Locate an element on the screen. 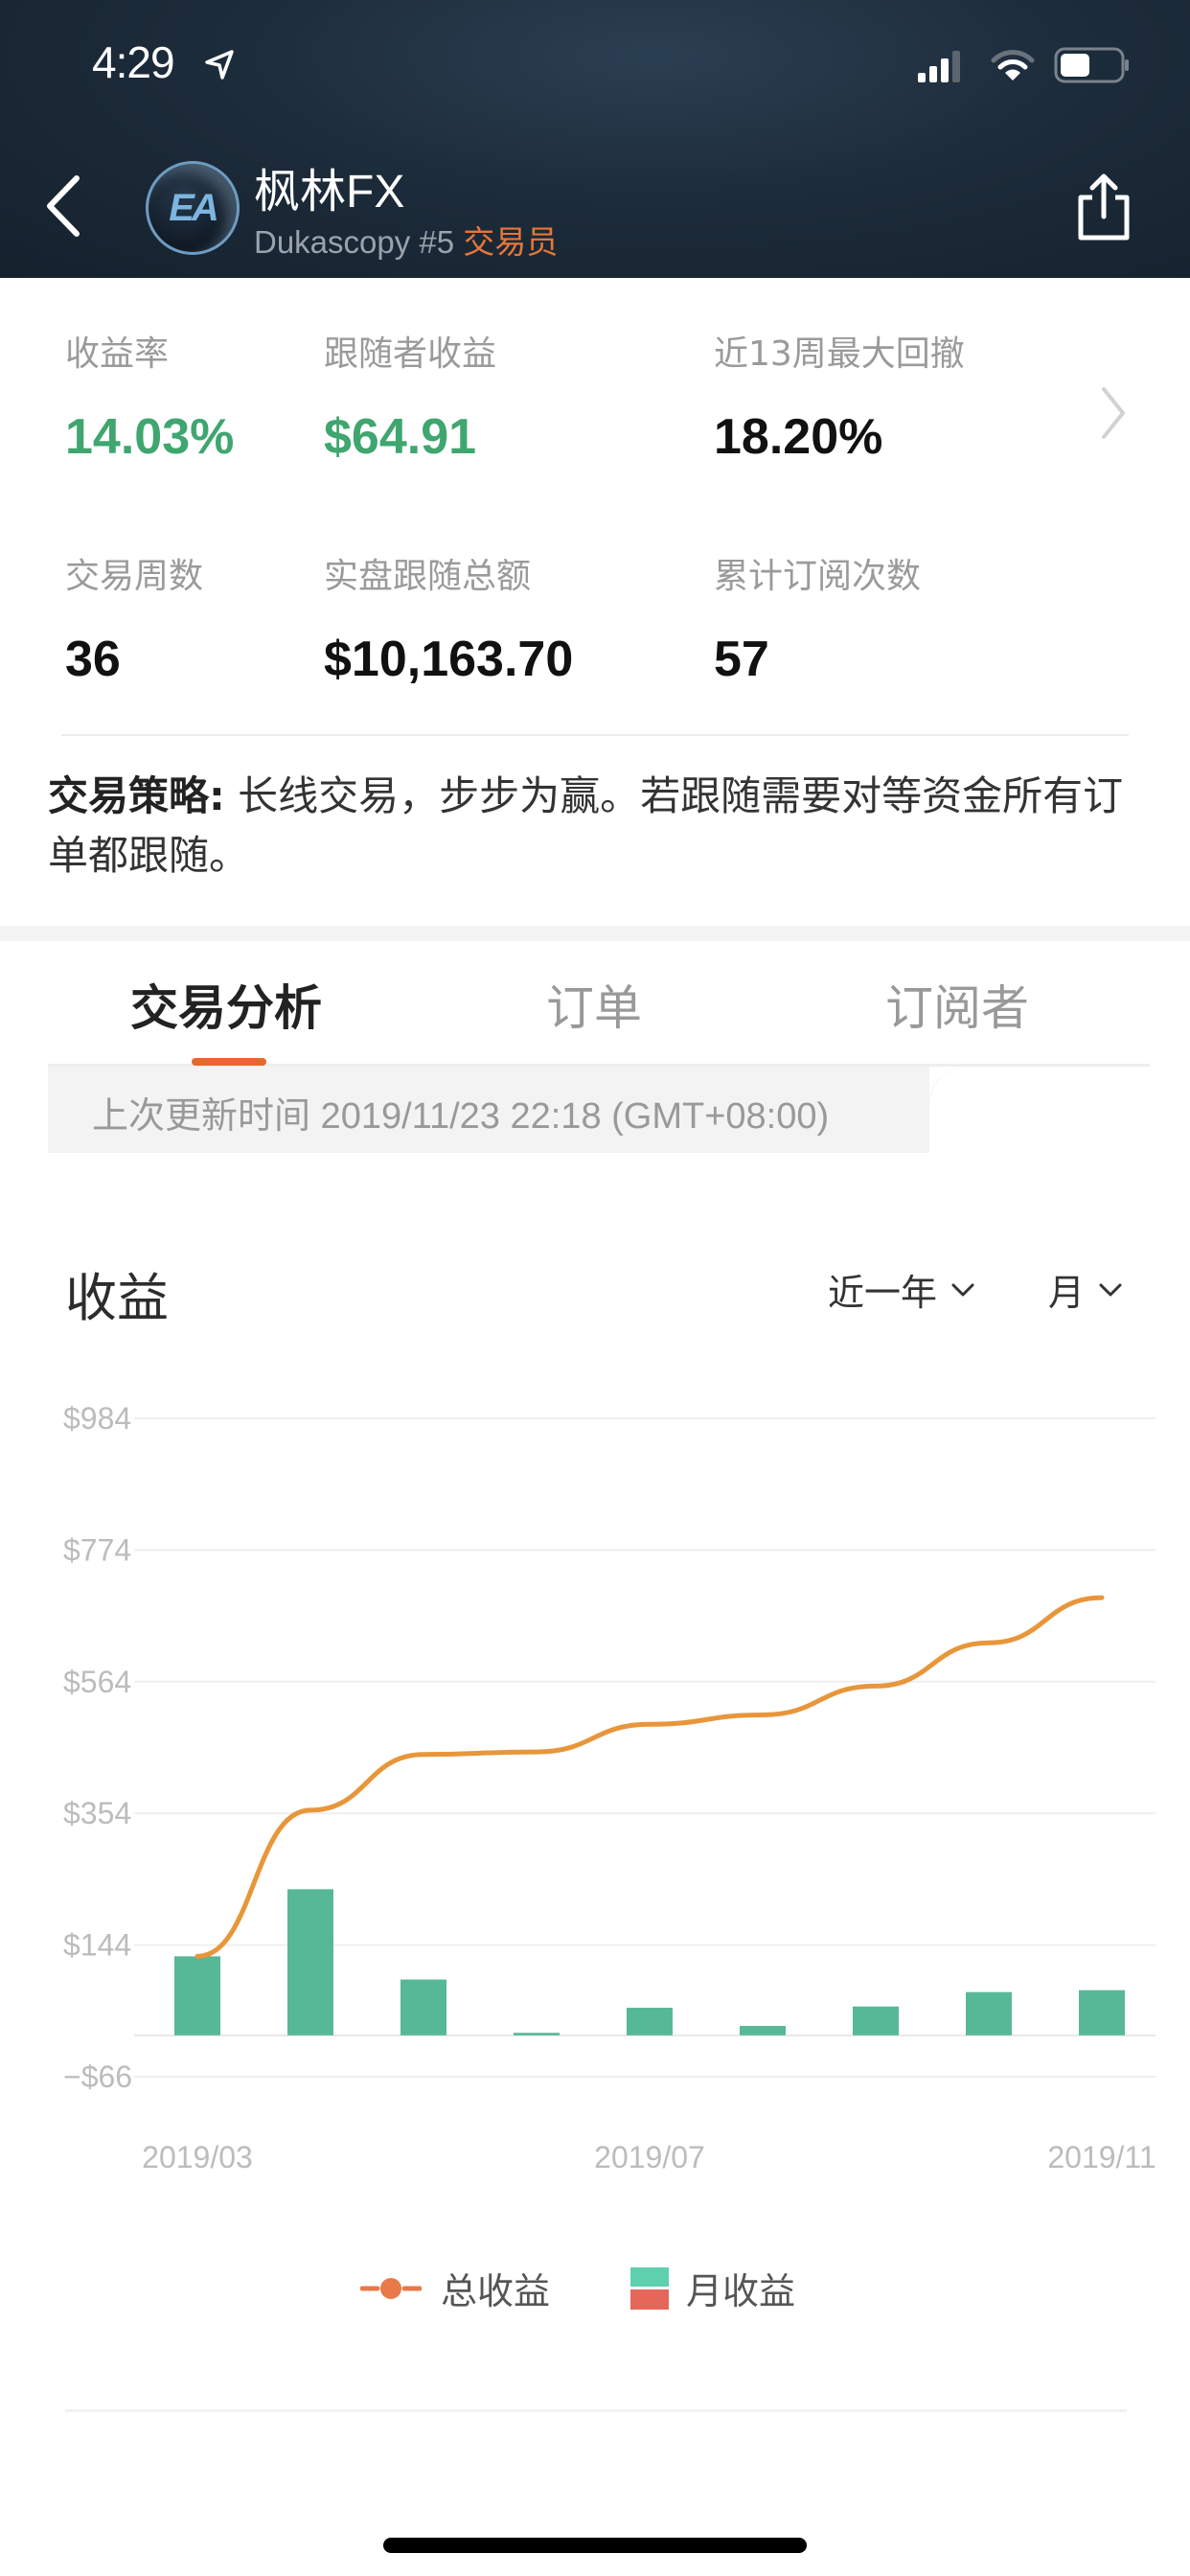  legend-label: 月收益 is located at coordinates (741, 2291).